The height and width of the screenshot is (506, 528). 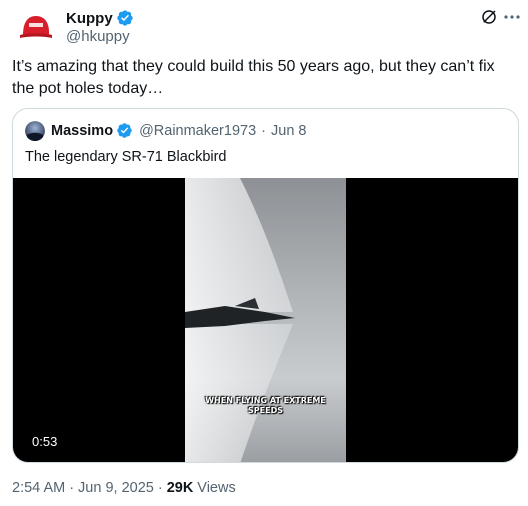 I want to click on video-caption-line-2: SPEEDS, so click(x=265, y=410).